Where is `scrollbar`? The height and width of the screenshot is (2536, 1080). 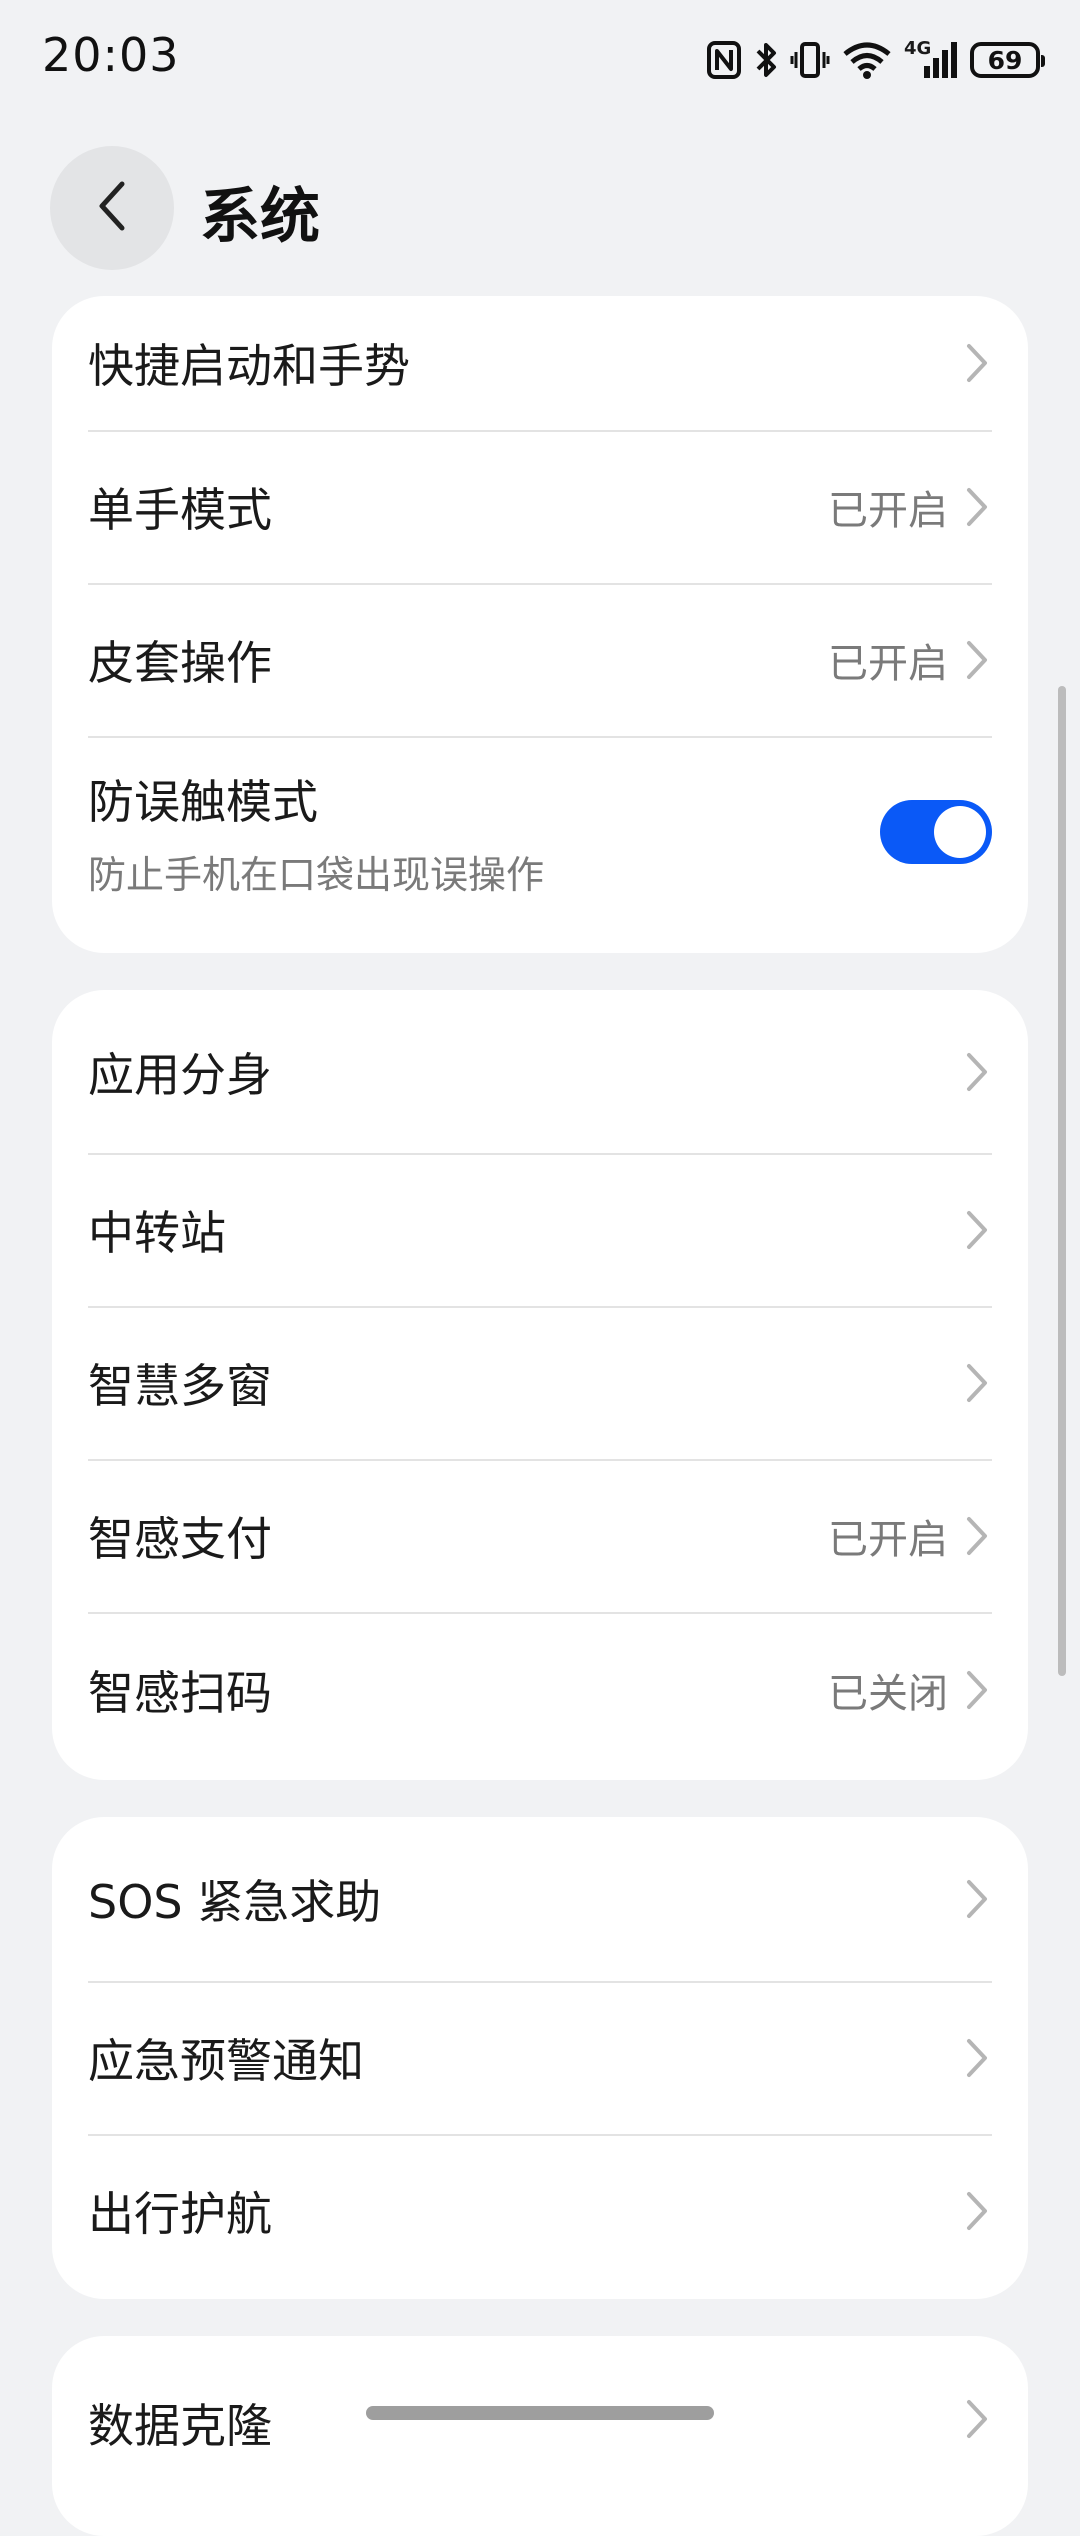
scrollbar is located at coordinates (1062, 1181).